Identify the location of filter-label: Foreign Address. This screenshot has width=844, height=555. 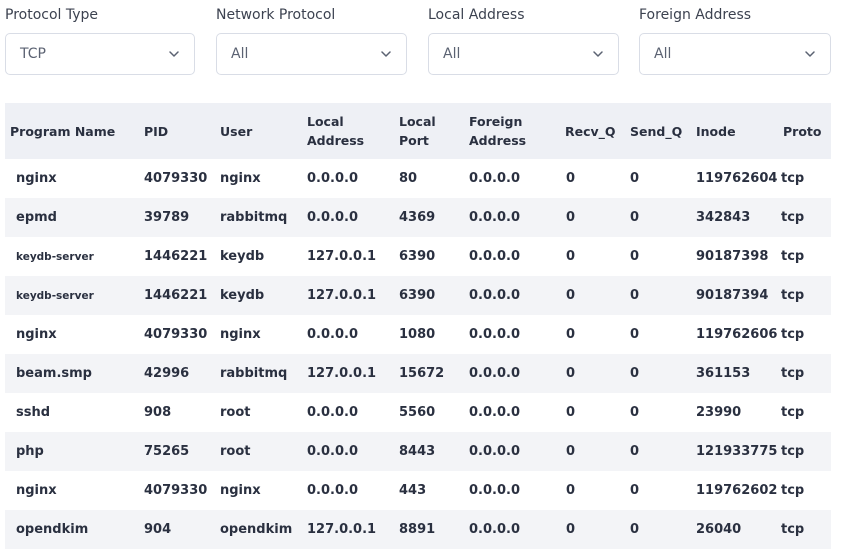
(695, 15).